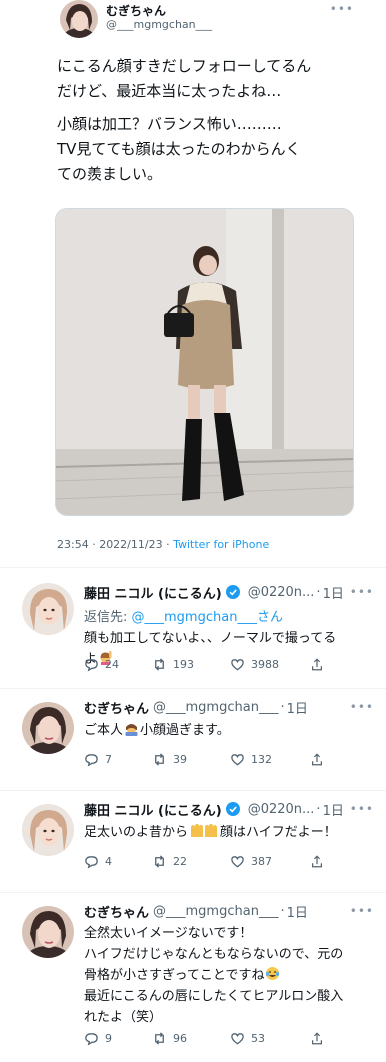 The height and width of the screenshot is (1062, 386). Describe the element at coordinates (191, 861) in the screenshot. I see `retweet-button: 22` at that location.